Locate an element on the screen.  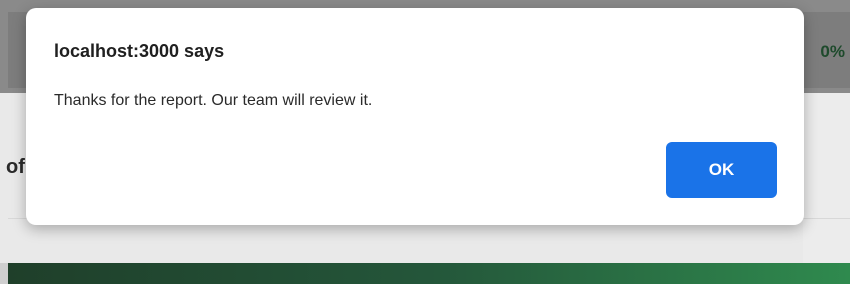
background-text-fragment: of is located at coordinates (15, 167).